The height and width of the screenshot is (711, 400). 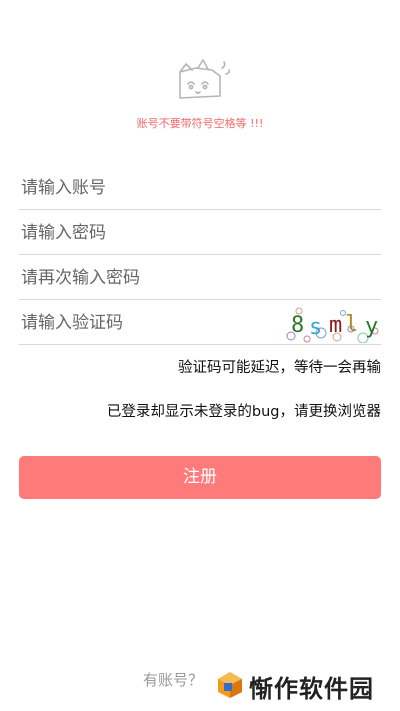 I want to click on confirm-password-field, so click(x=200, y=278).